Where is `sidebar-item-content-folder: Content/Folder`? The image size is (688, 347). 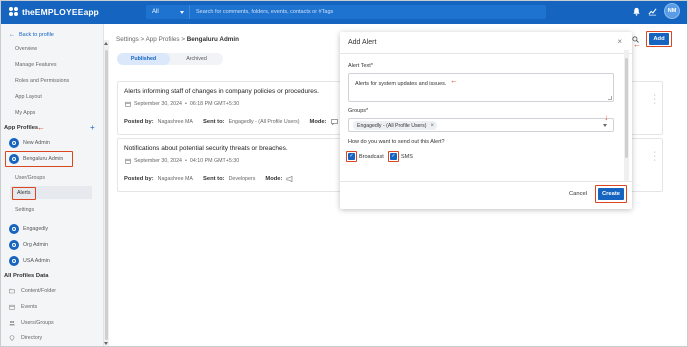
sidebar-item-content-folder: Content/Folder is located at coordinates (32, 291).